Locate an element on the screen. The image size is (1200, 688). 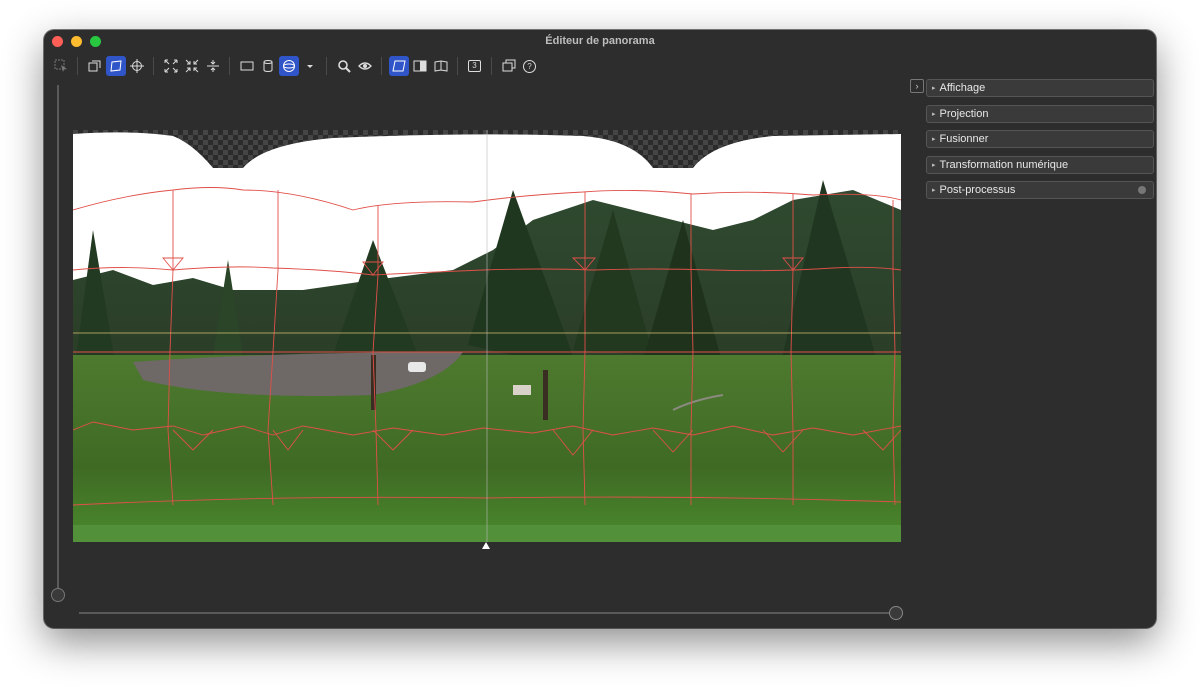
panel-collapse-button: › is located at coordinates (917, 86).